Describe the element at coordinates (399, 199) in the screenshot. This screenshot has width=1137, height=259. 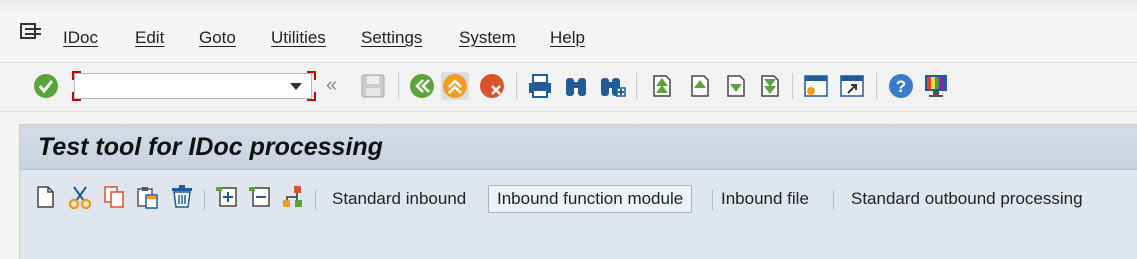
I see `standard-inbound-button: Standard inbound` at that location.